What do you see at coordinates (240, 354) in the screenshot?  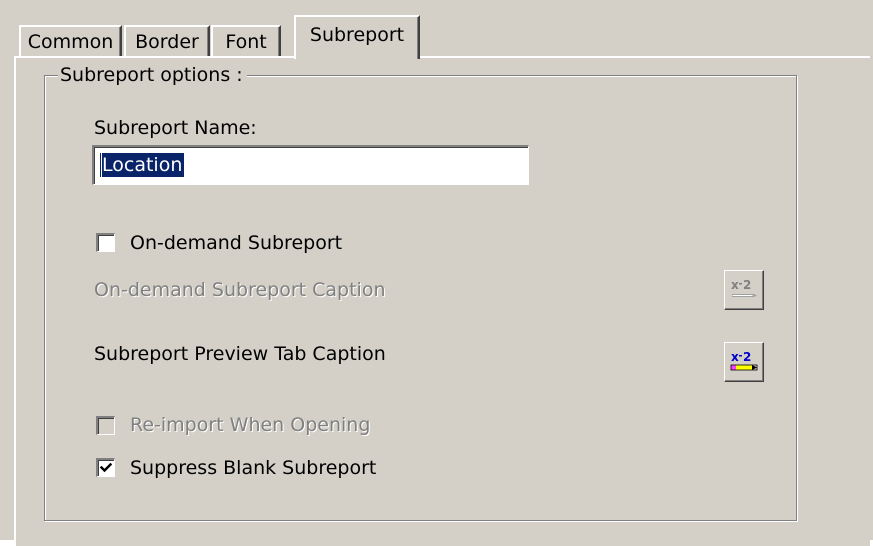 I see `preview-tab-caption-label: Subreport Preview Tab Caption` at bounding box center [240, 354].